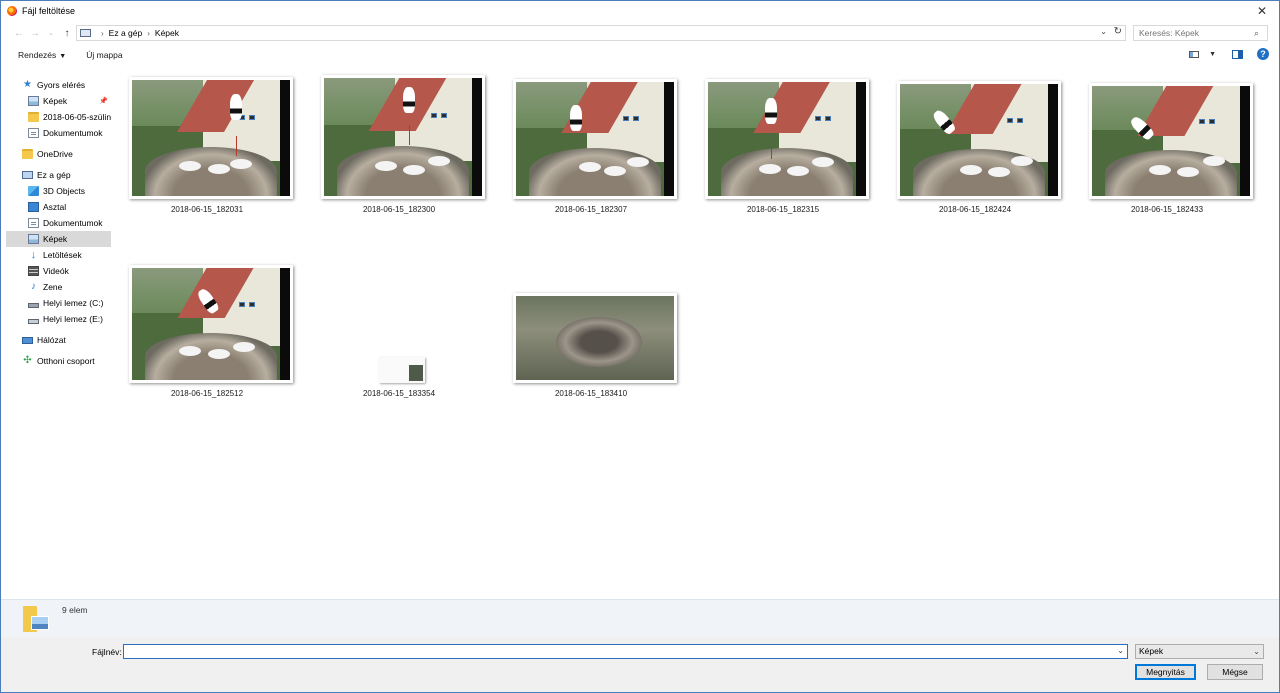 The width and height of the screenshot is (1280, 693). What do you see at coordinates (54, 175) in the screenshot?
I see `sidebar-item-label: Ez a gép` at bounding box center [54, 175].